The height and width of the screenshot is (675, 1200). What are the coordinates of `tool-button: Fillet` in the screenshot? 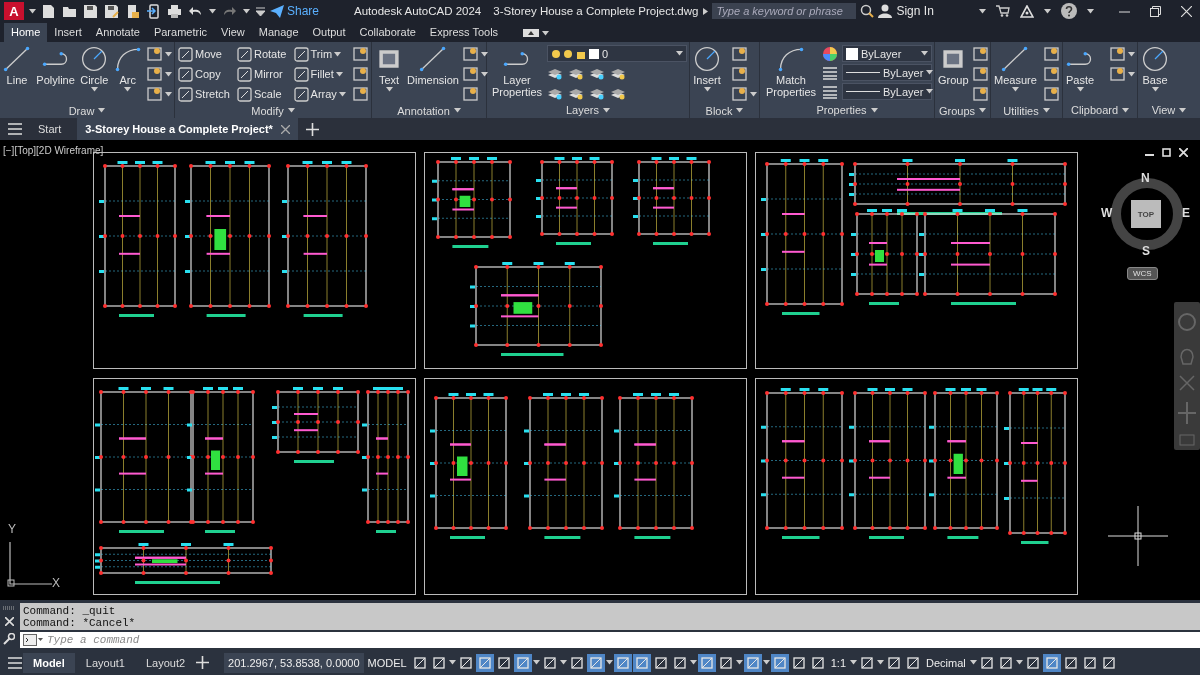 It's located at (319, 74).